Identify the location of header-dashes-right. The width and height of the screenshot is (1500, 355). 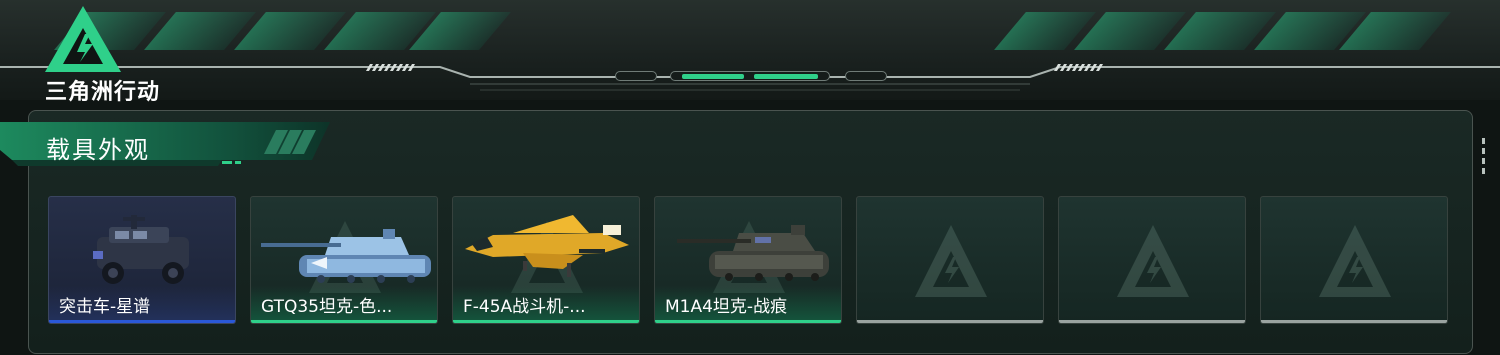
(1078, 67).